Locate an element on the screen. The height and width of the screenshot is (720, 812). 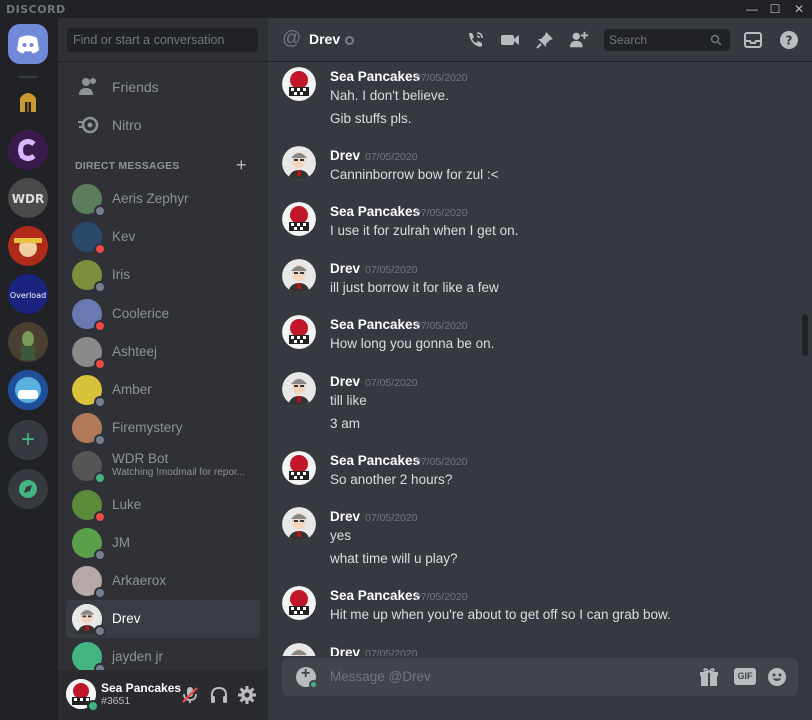
server-icon-wdr: WDR is located at coordinates (28, 198).